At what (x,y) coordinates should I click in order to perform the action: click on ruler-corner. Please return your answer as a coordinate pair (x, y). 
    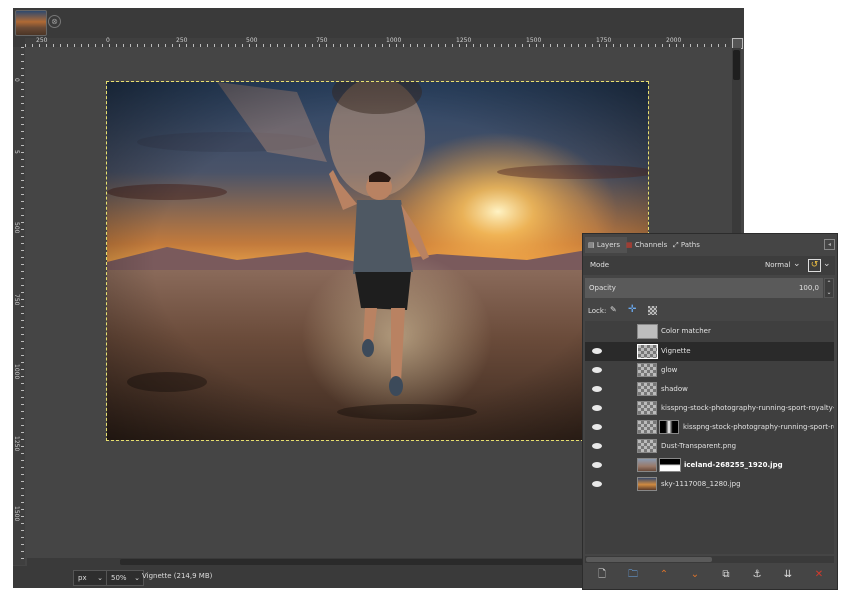
    Looking at the image, I should click on (19, 42).